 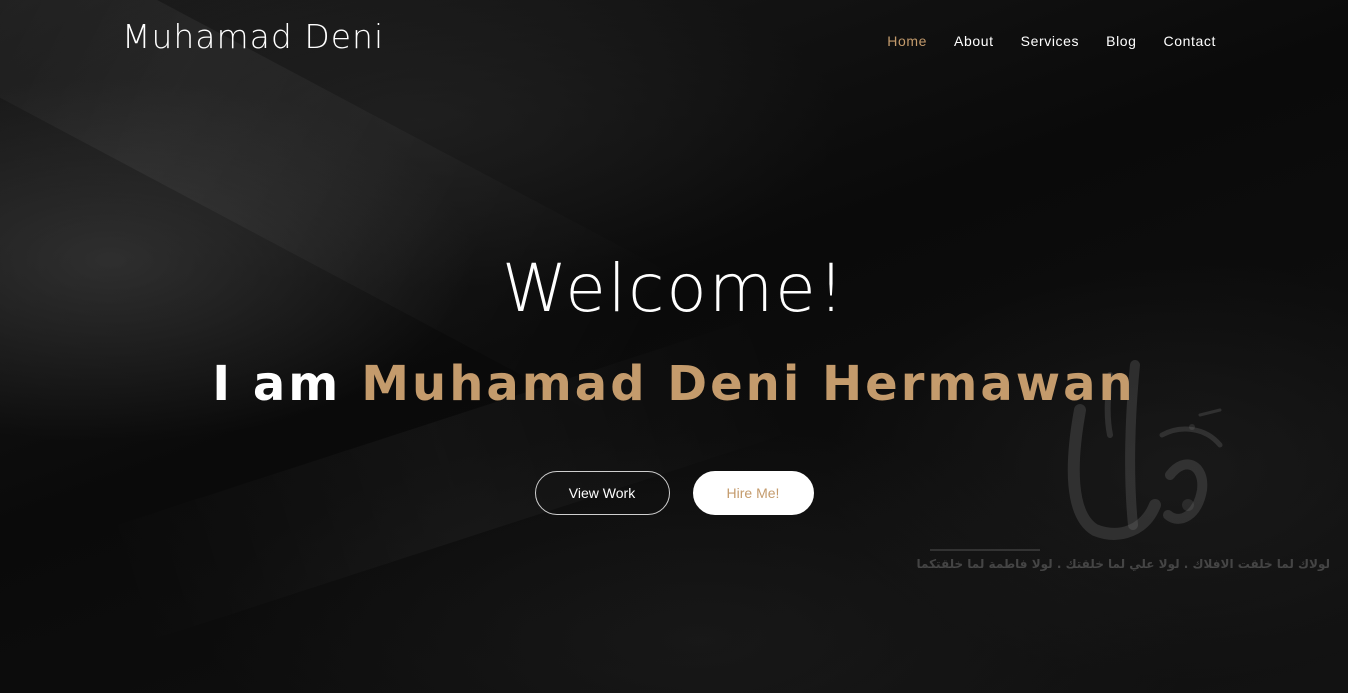 I want to click on brand-logo: Muhamad Deni, so click(x=253, y=36).